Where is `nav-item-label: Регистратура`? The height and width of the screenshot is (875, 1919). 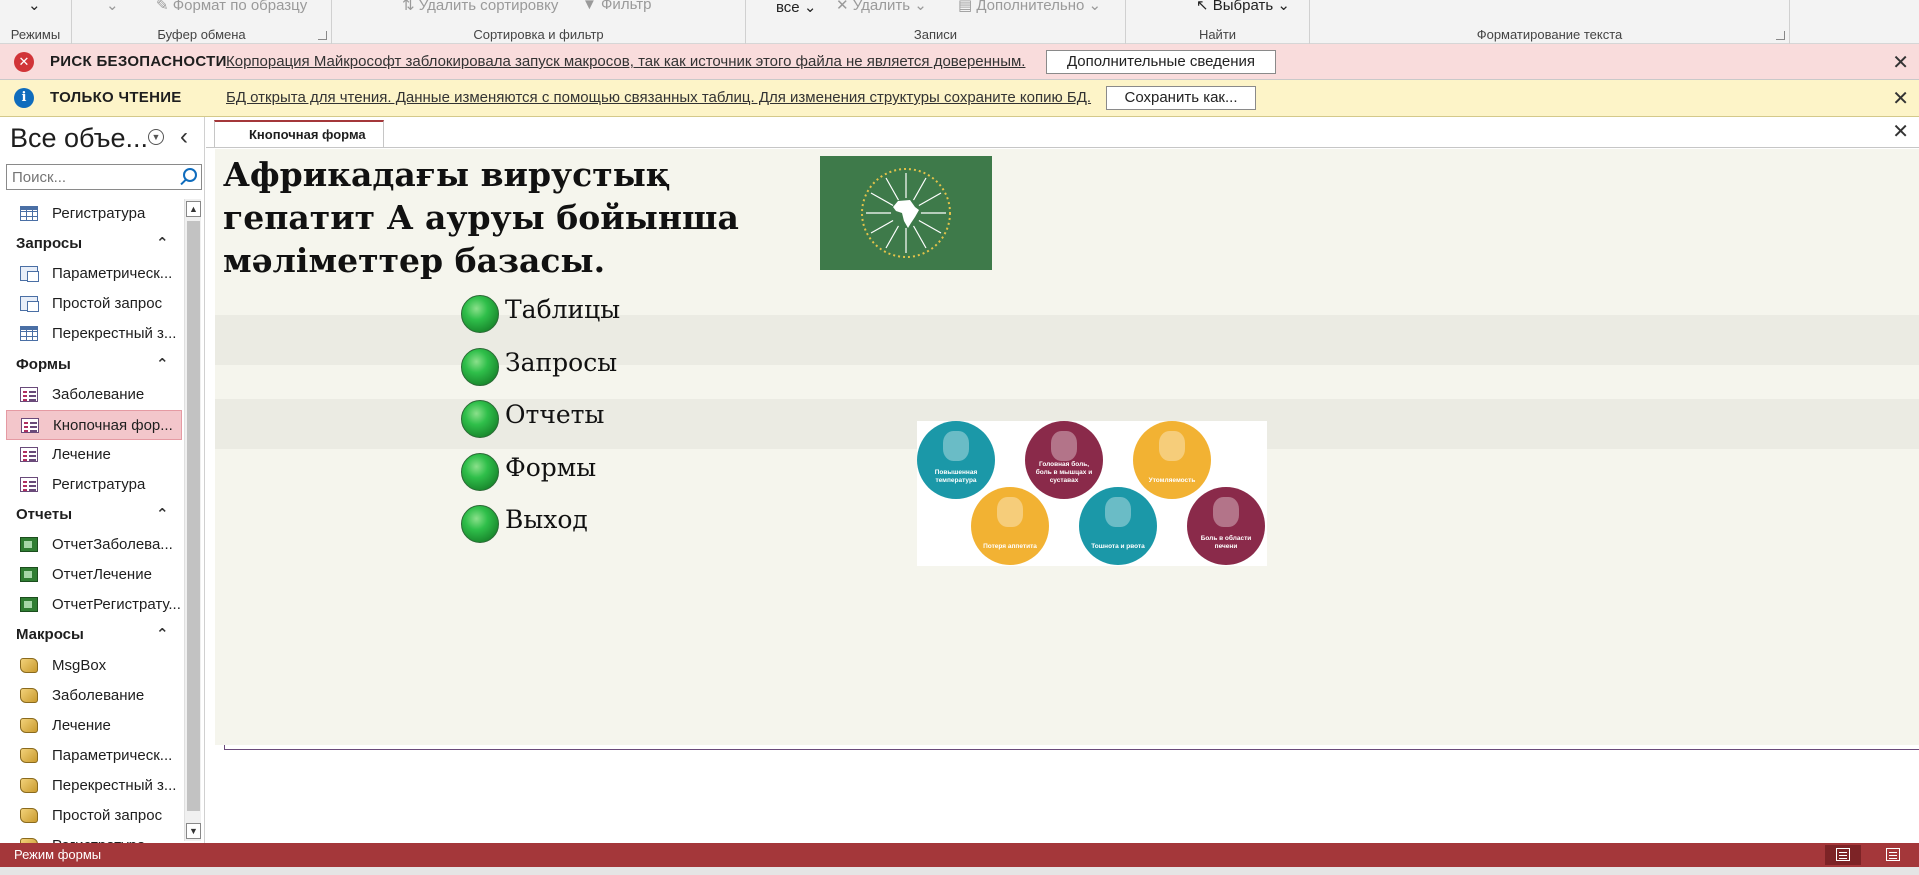 nav-item-label: Регистратура is located at coordinates (99, 213).